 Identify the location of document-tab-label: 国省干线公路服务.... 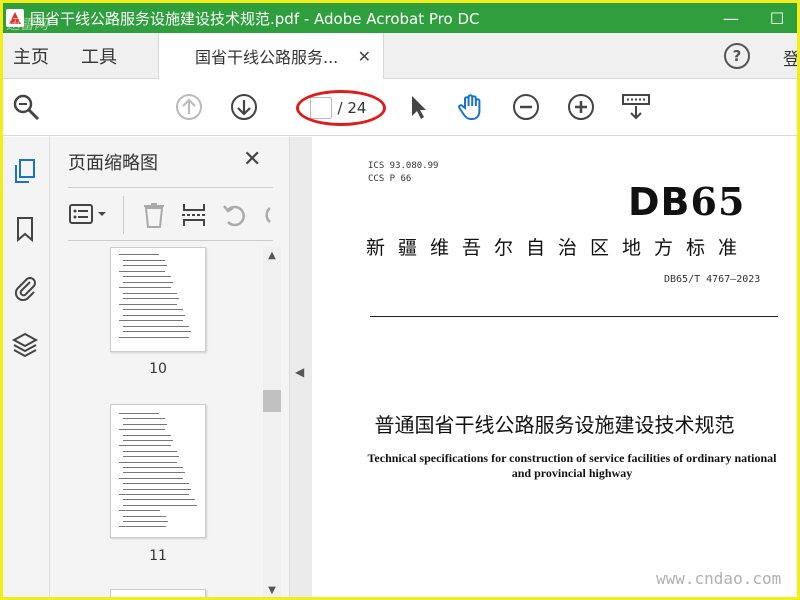
(267, 57).